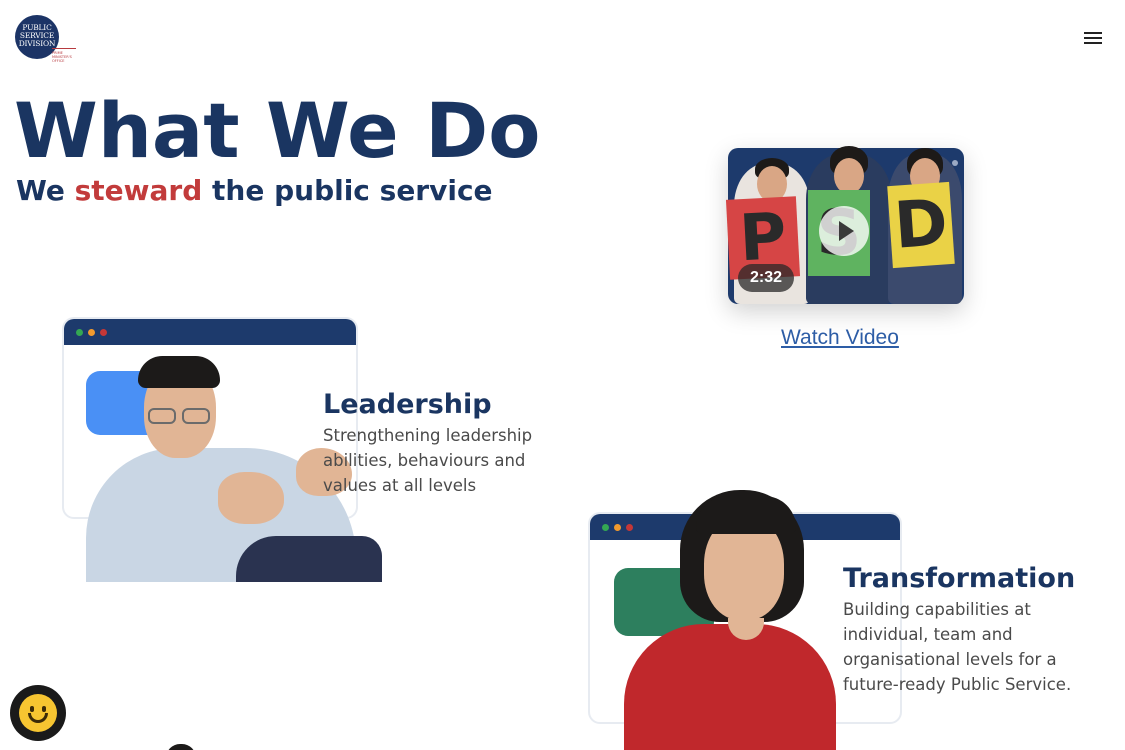 The height and width of the screenshot is (750, 1125). What do you see at coordinates (766, 278) in the screenshot?
I see `video-duration-badge: 2:32` at bounding box center [766, 278].